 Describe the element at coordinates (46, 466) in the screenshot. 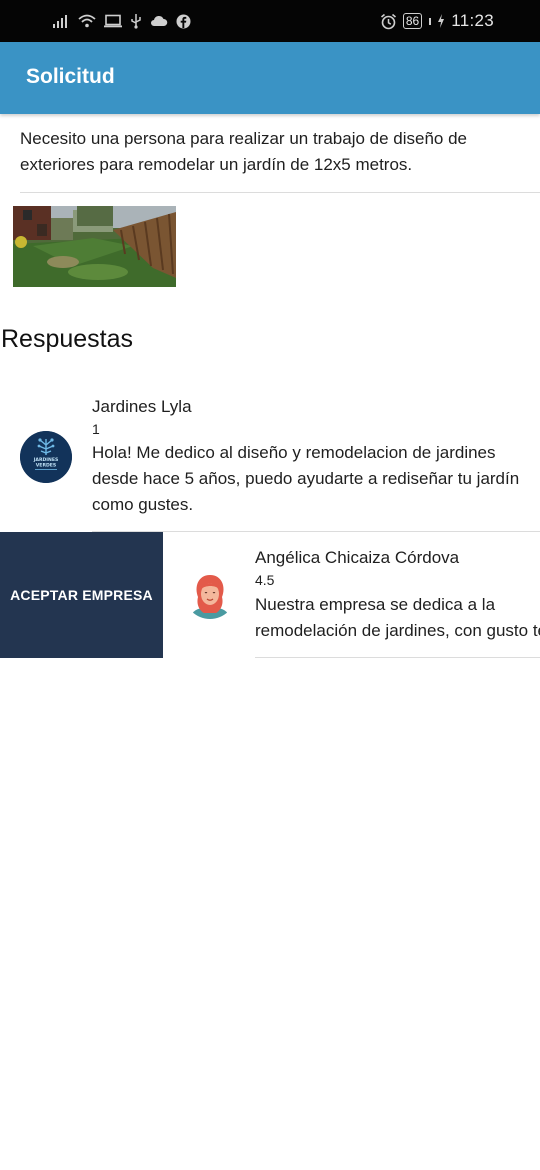

I see `svg-text: VERDES` at that location.